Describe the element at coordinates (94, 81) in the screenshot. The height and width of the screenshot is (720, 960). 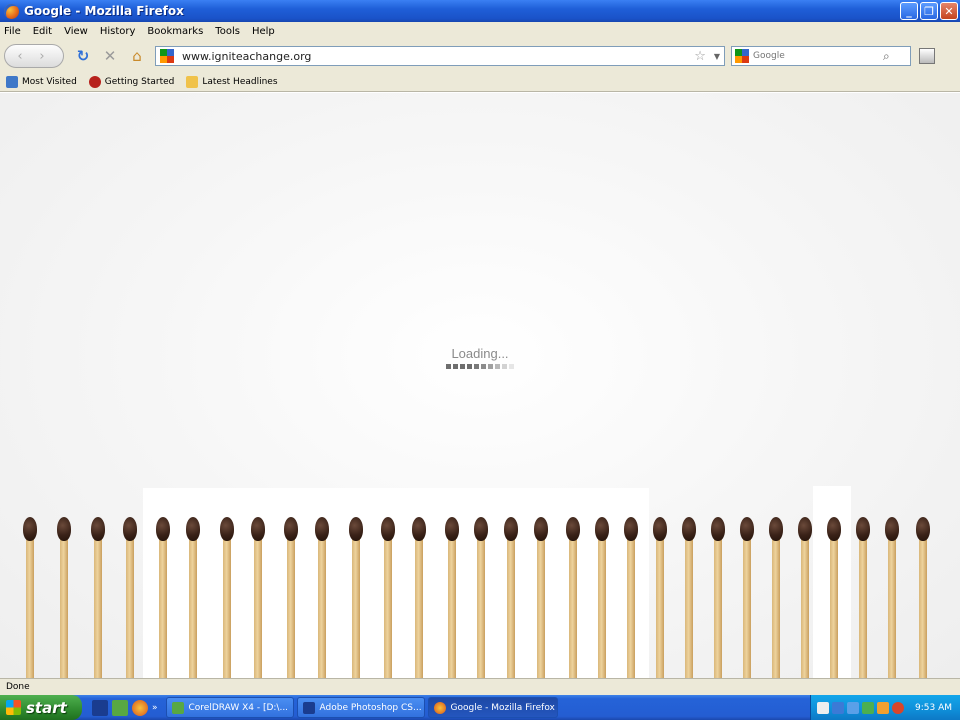
I see `getting-started-icon` at that location.